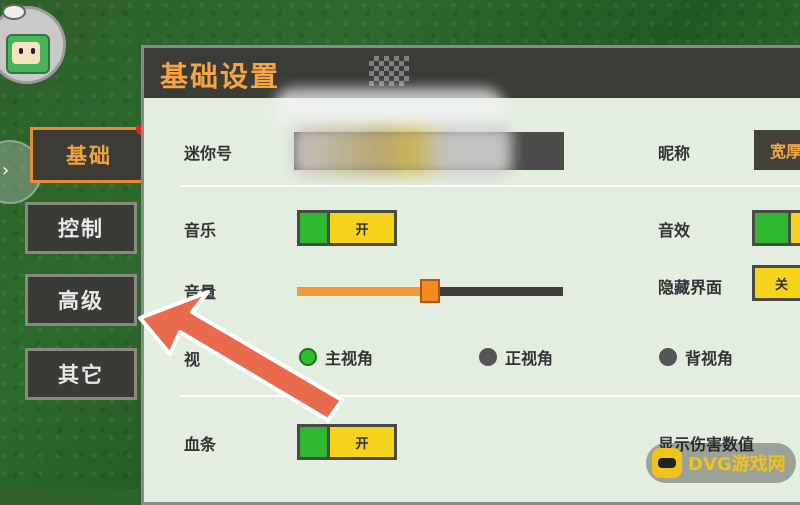 The image size is (800, 505). I want to click on mini-id-redacted, so click(402, 151).